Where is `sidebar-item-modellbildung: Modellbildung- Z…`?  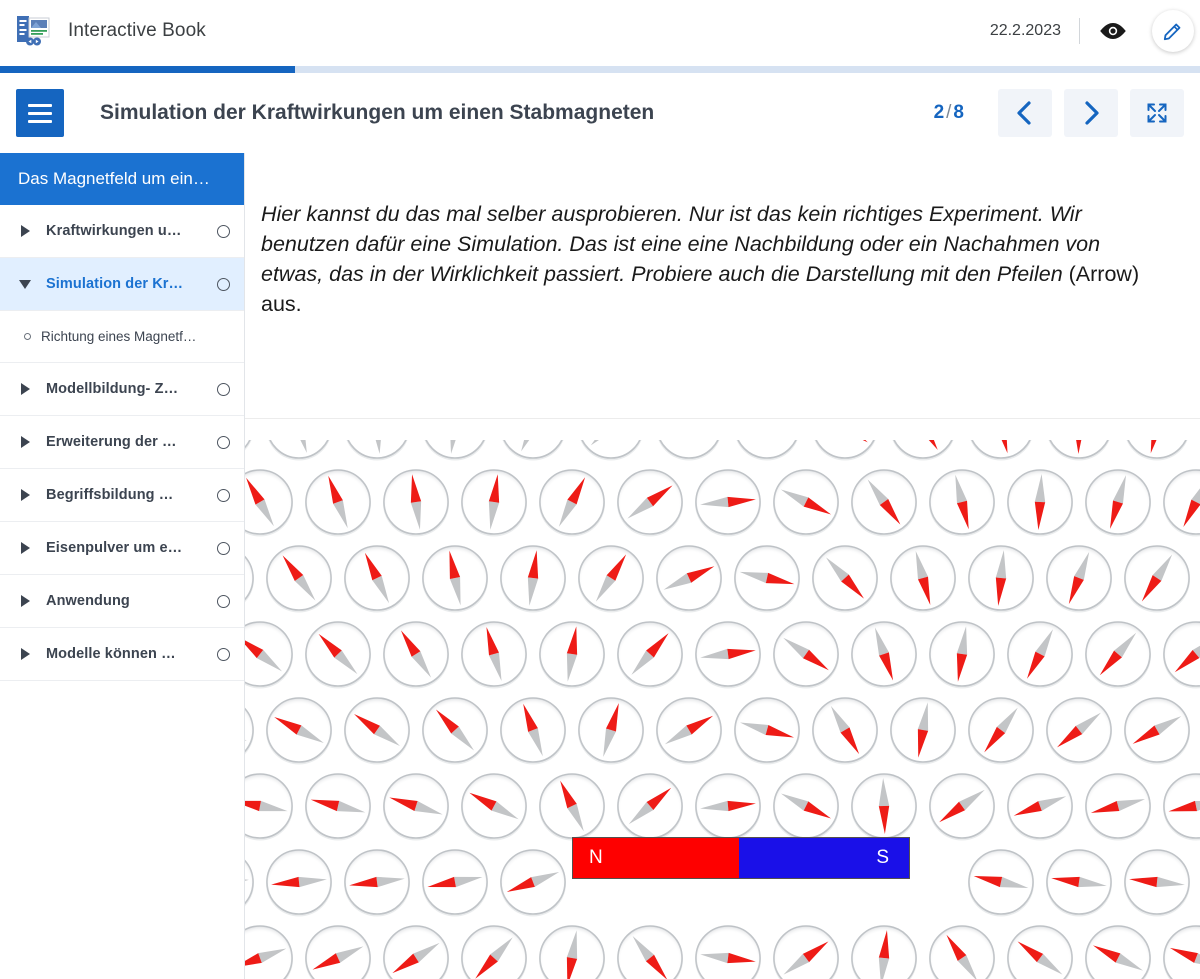 sidebar-item-modellbildung: Modellbildung- Z… is located at coordinates (122, 389).